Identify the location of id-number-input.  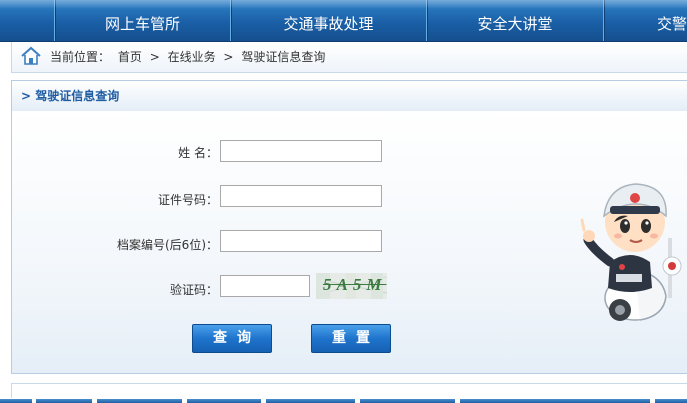
(301, 196).